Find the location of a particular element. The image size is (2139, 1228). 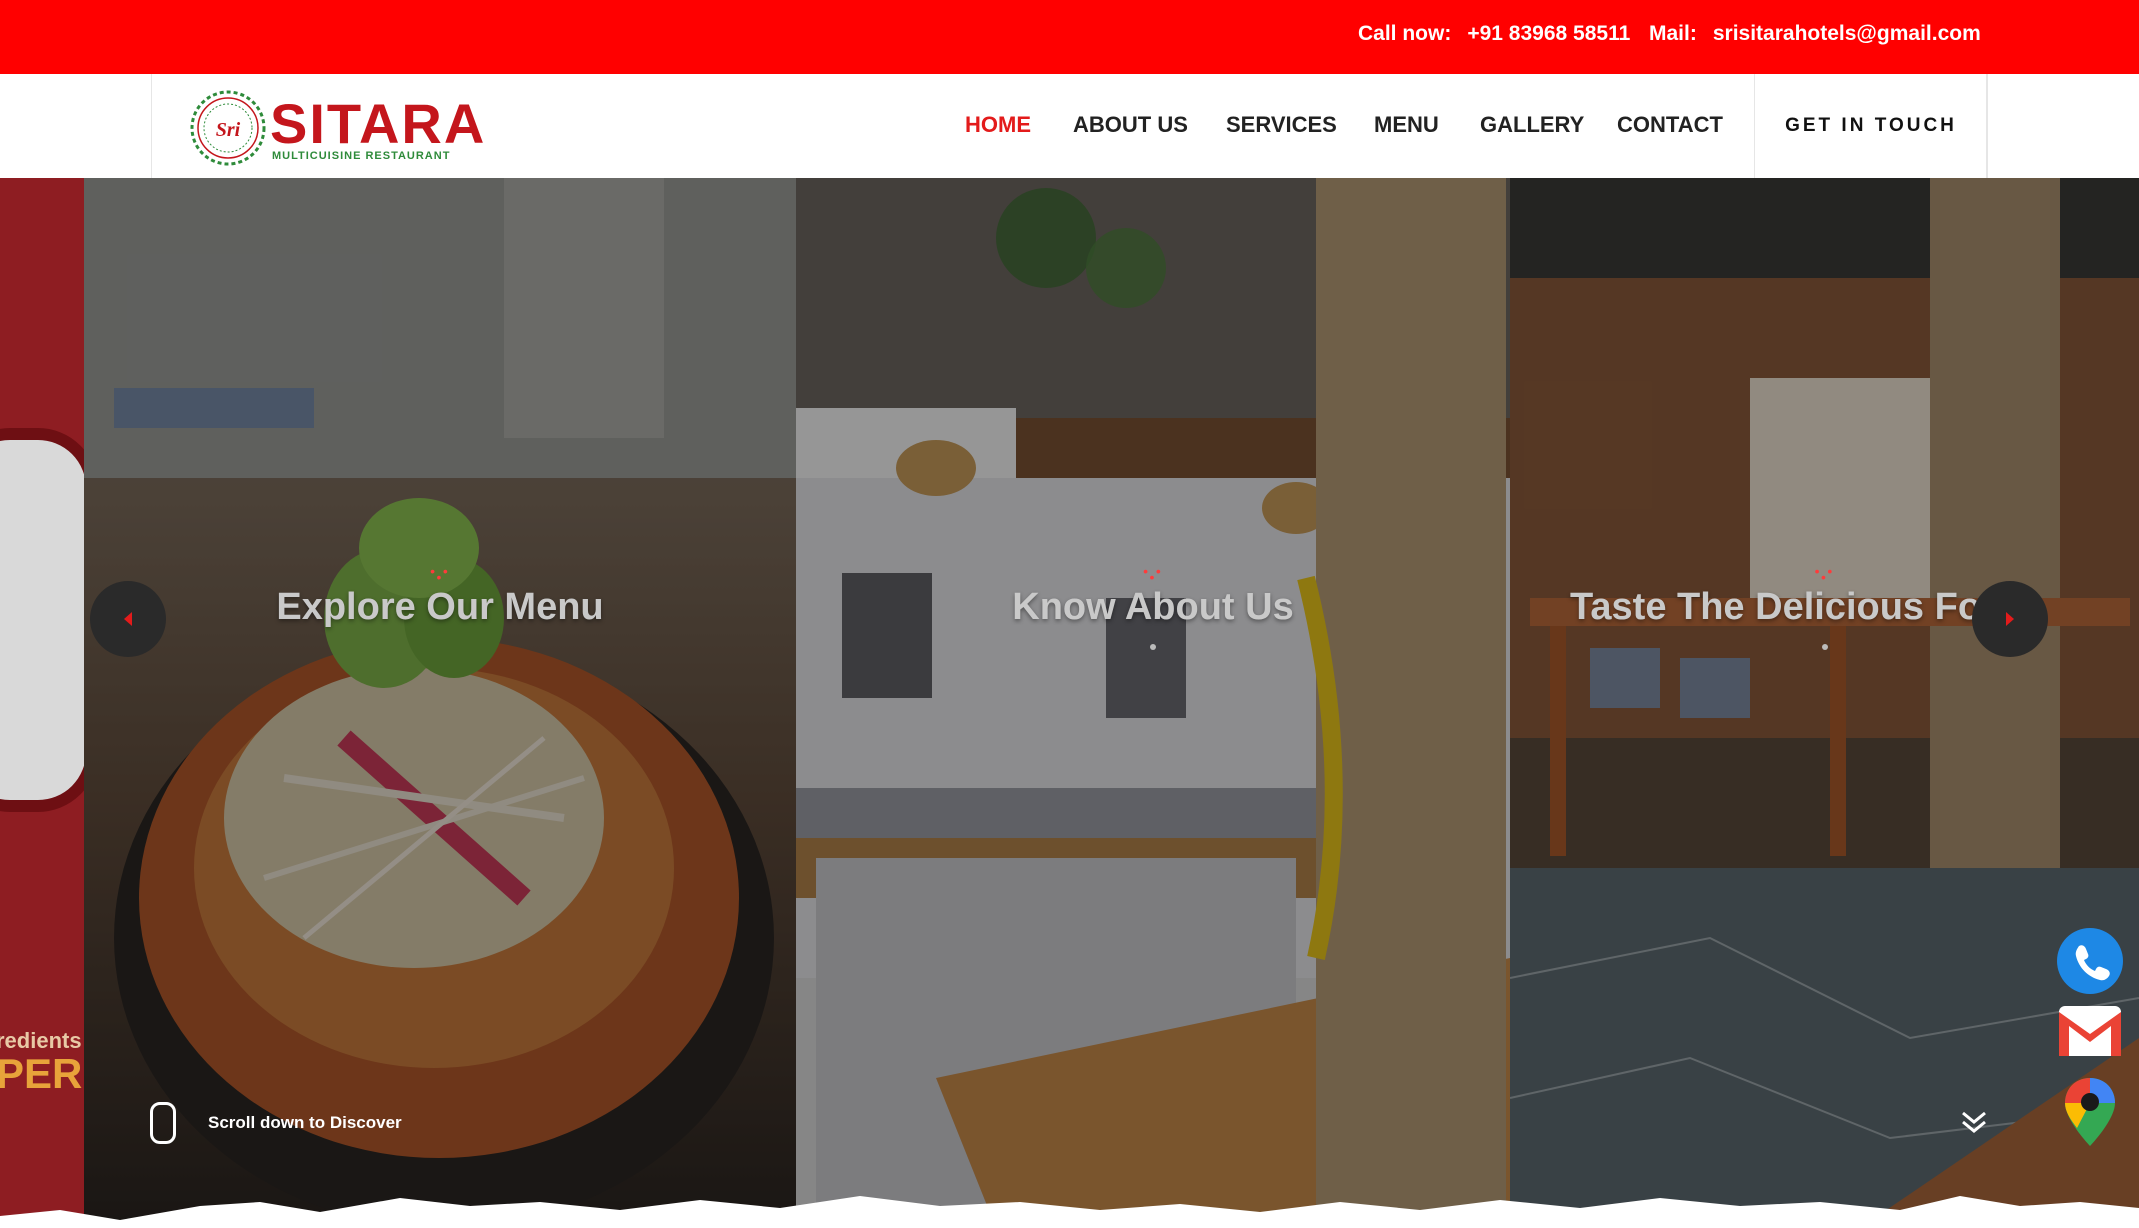

side-banner-text-2: PERI is located at coordinates (42, 1073).